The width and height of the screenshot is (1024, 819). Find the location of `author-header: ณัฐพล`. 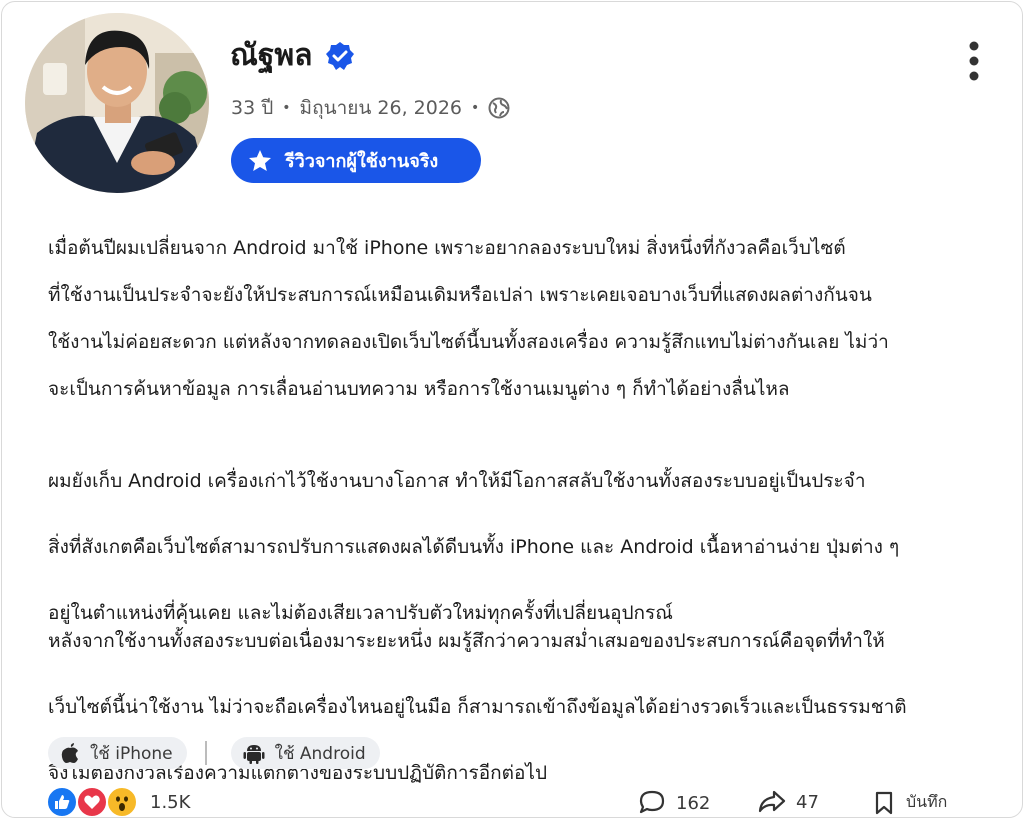

author-header: ณัฐพล is located at coordinates (292, 55).